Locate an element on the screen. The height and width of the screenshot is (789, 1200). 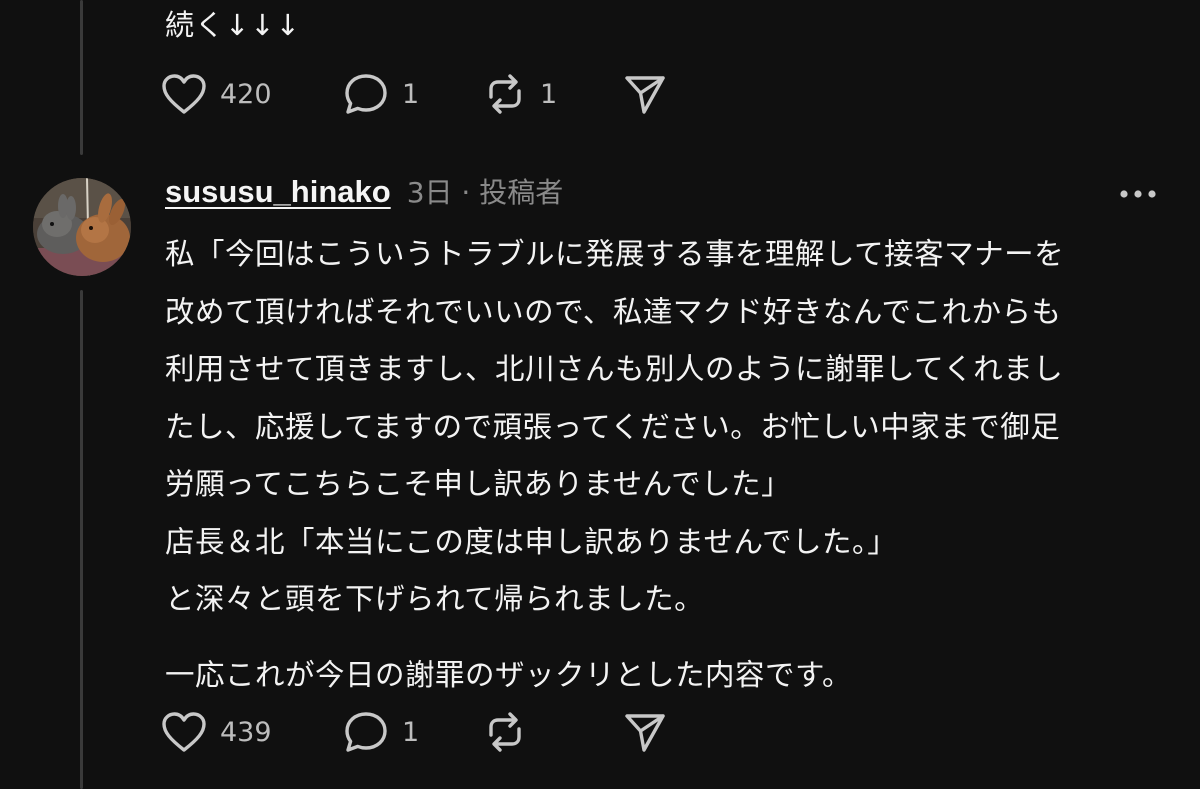
post-header: sususu_hinako 3日 · 投稿者 is located at coordinates (364, 191).